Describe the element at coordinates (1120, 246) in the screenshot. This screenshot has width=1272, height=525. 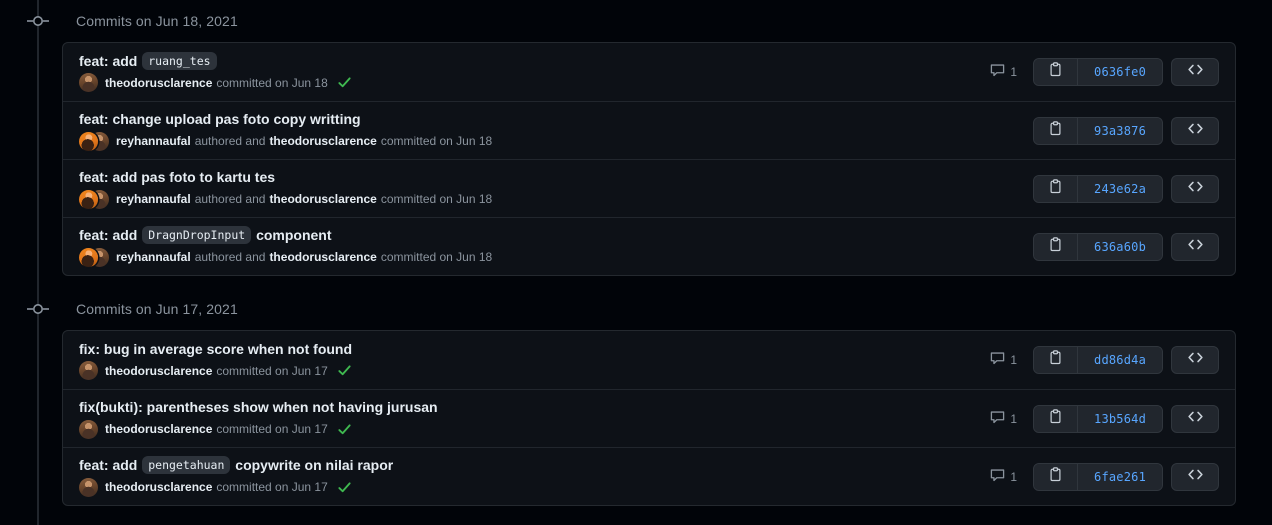
I see `commit-sha-link: 636a60b` at that location.